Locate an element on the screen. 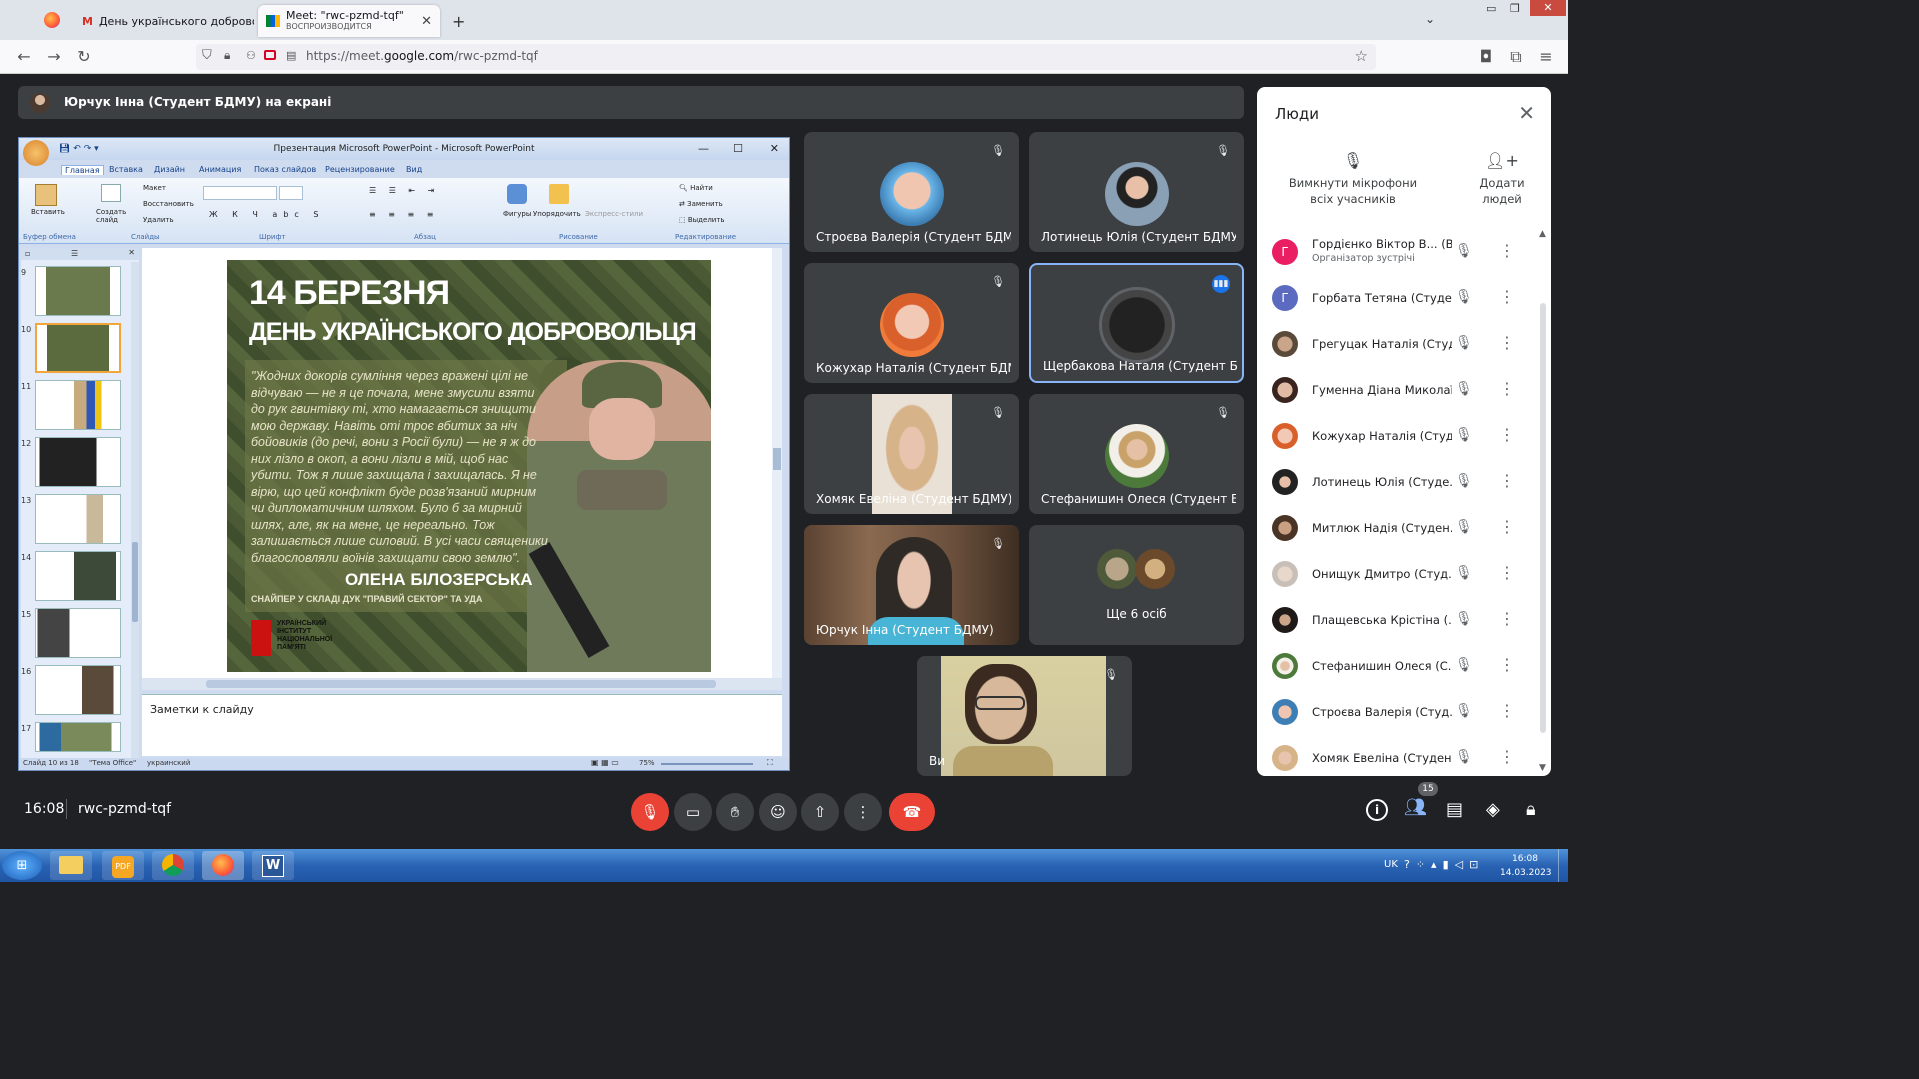  reload-icon: ↻ is located at coordinates (84, 57).